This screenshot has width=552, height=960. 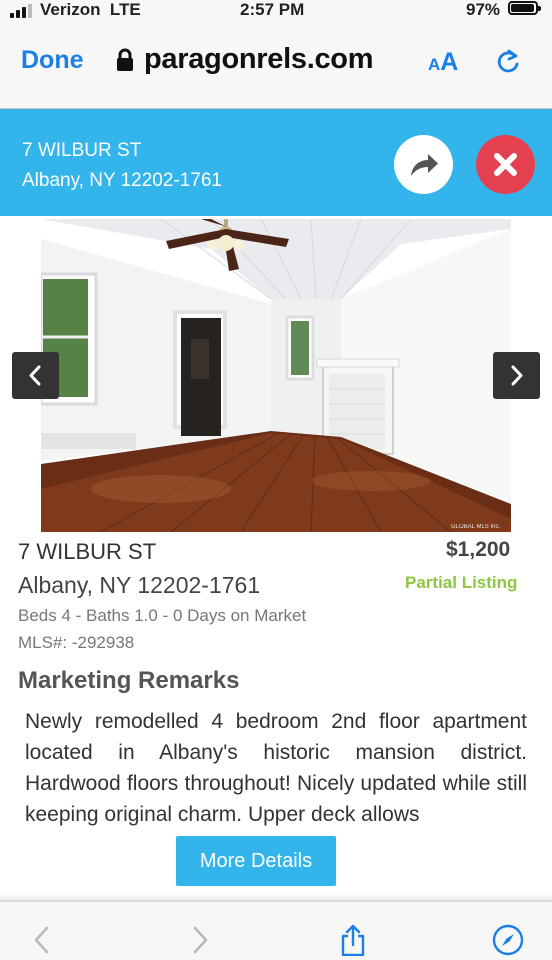 I want to click on browser-toolbar: Done paragonrels.com AA, so click(x=276, y=65).